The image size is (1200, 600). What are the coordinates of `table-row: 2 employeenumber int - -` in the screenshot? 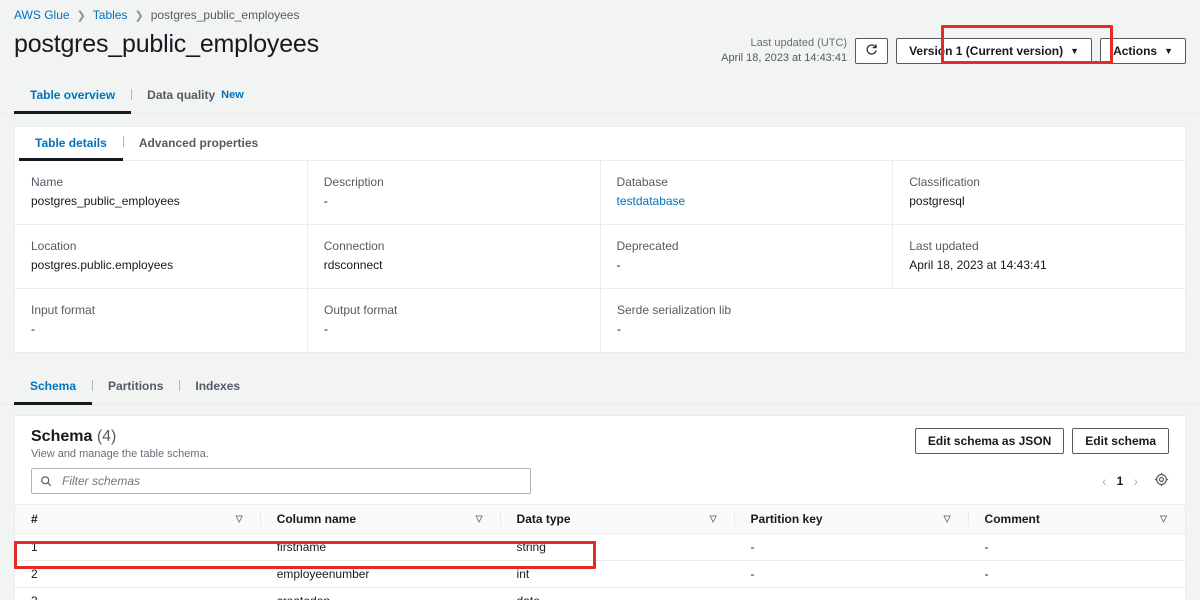 It's located at (600, 574).